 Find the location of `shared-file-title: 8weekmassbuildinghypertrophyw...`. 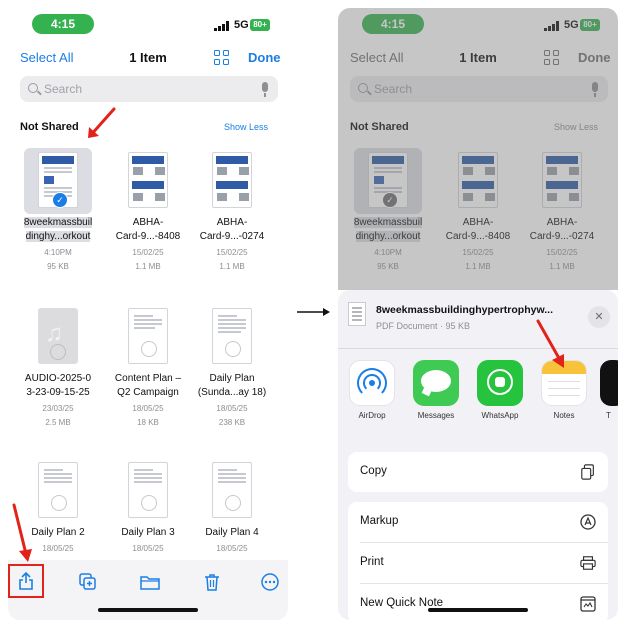

shared-file-title: 8weekmassbuildinghypertrophyw... is located at coordinates (464, 310).